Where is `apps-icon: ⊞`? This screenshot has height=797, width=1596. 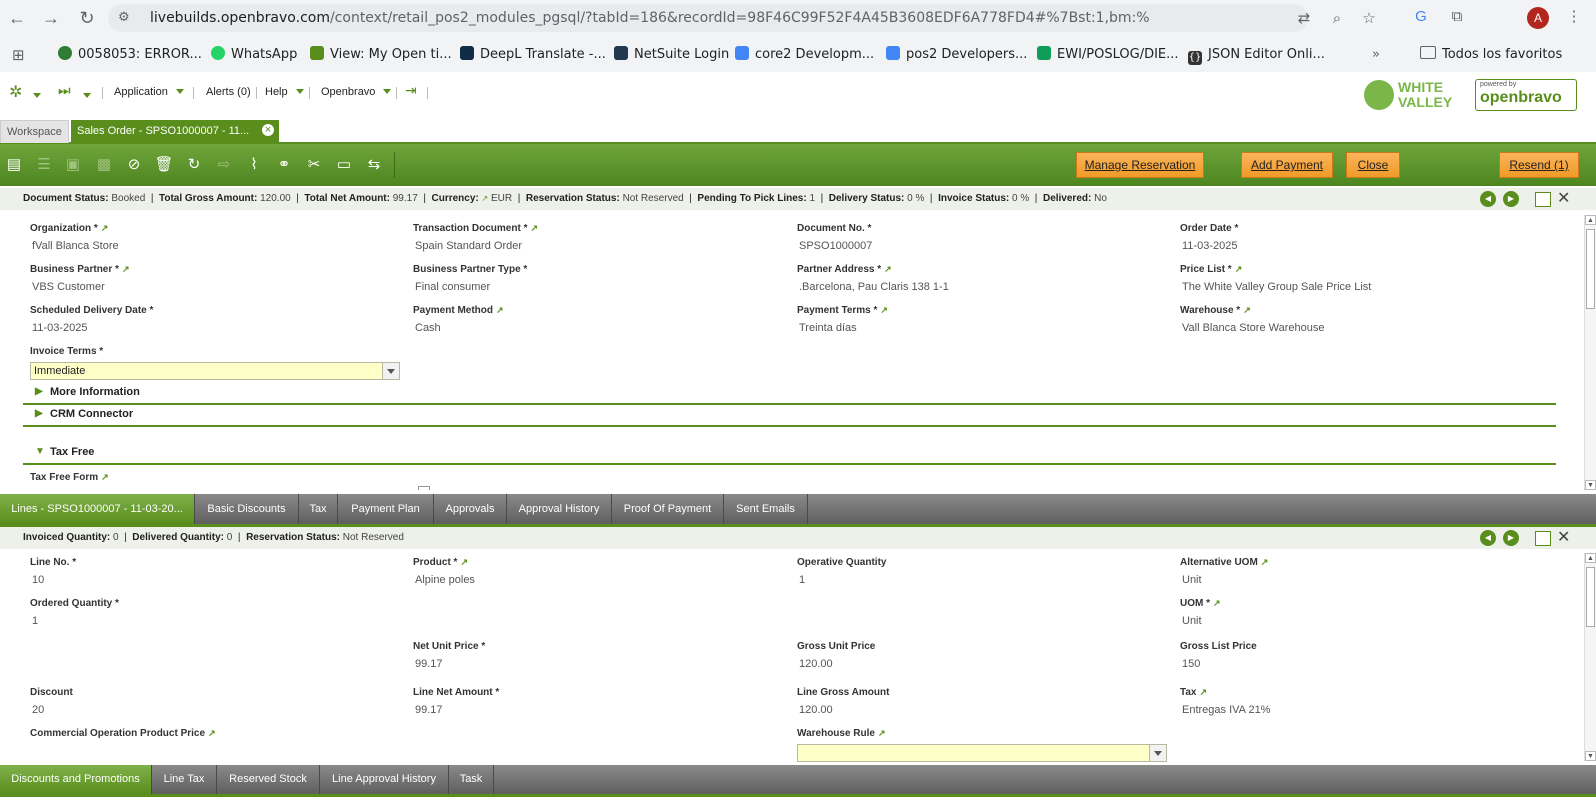
apps-icon: ⊞ is located at coordinates (18, 55).